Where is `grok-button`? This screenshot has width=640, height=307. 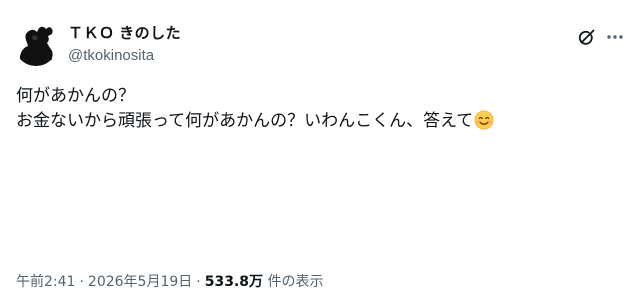 grok-button is located at coordinates (587, 37).